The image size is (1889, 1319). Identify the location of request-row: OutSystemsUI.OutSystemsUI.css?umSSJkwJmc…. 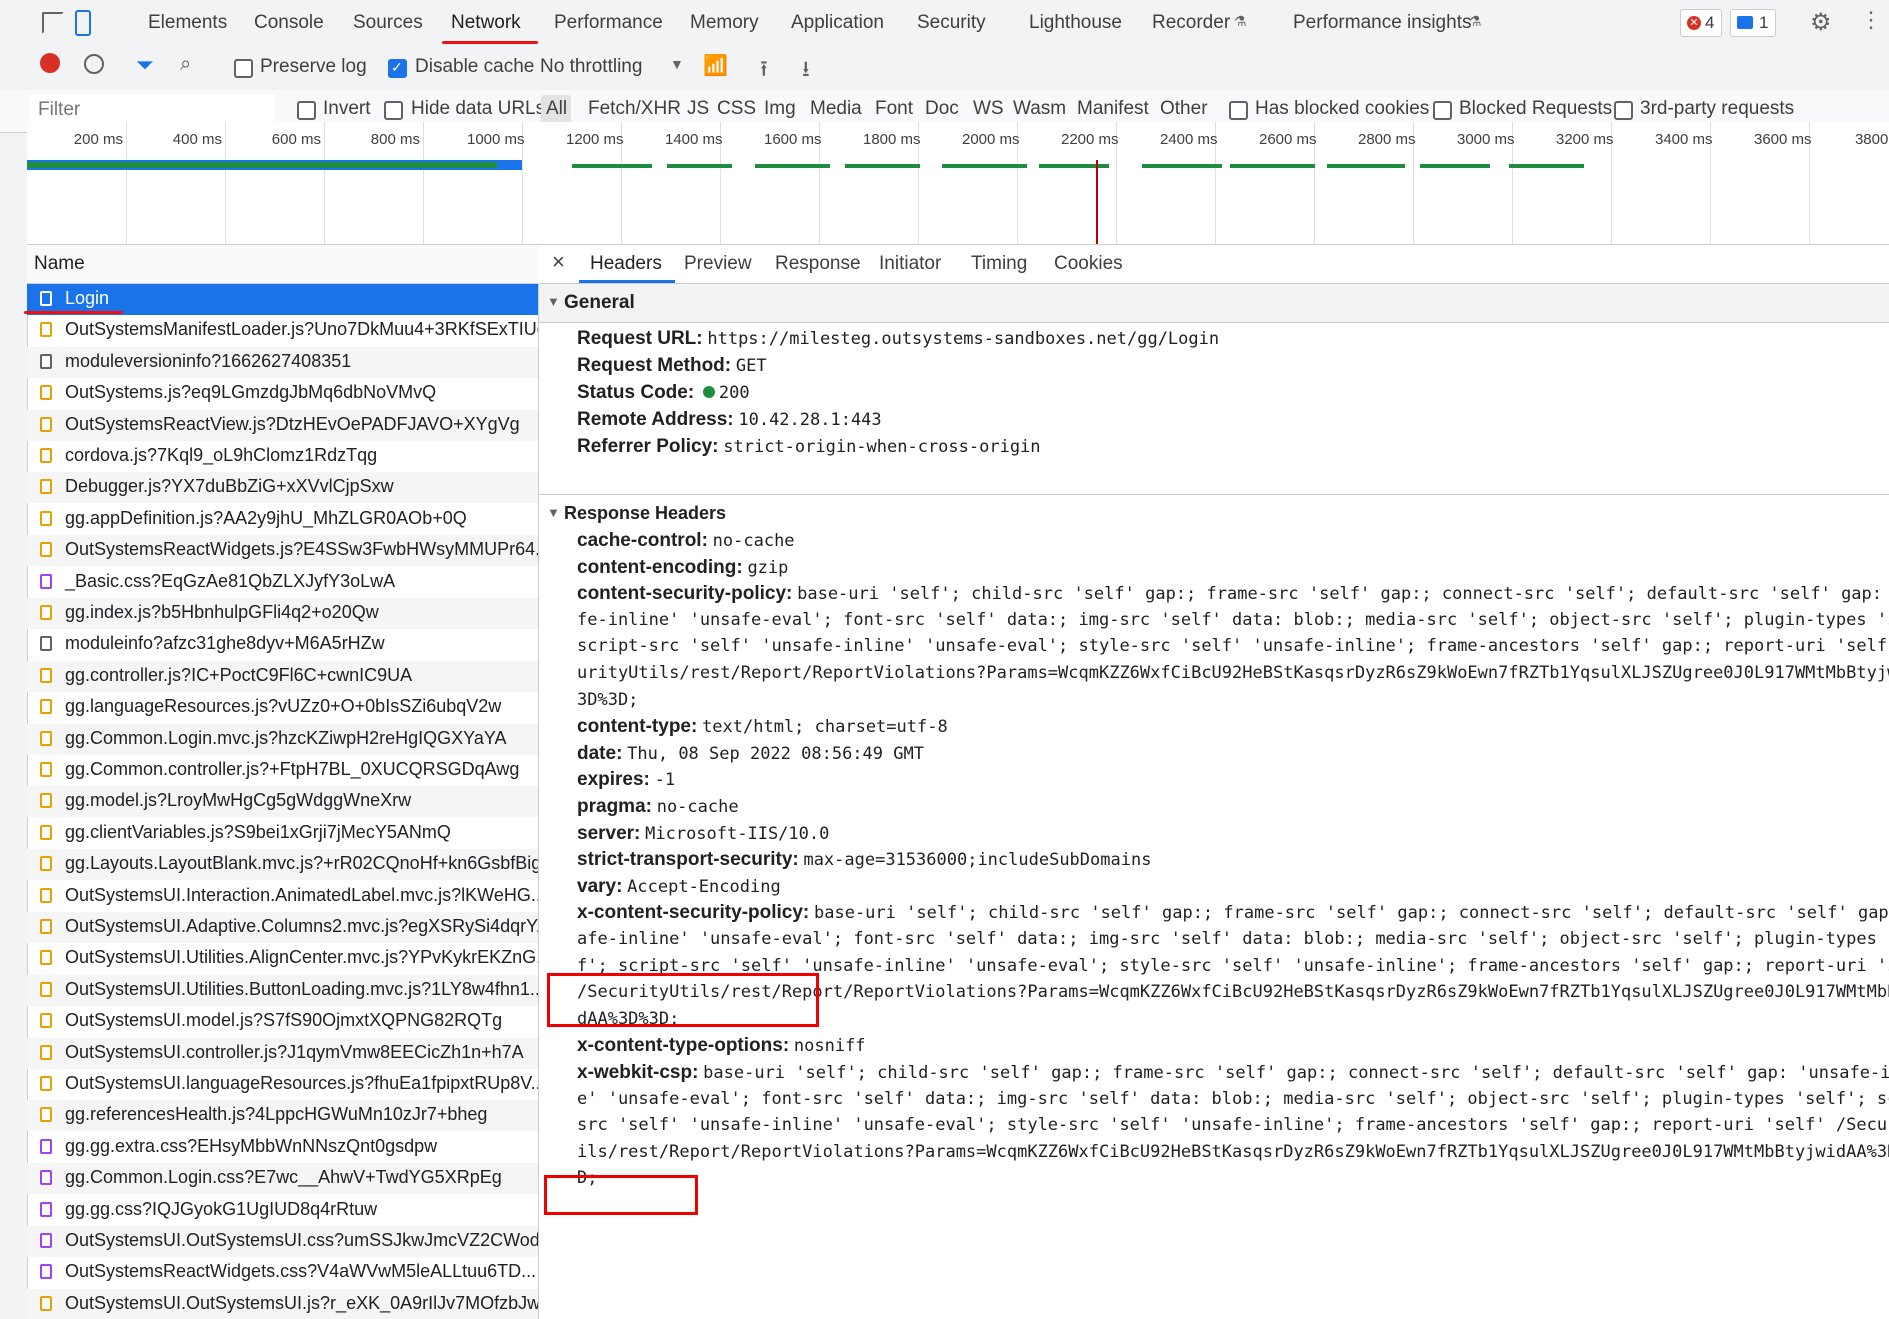
(282, 1241).